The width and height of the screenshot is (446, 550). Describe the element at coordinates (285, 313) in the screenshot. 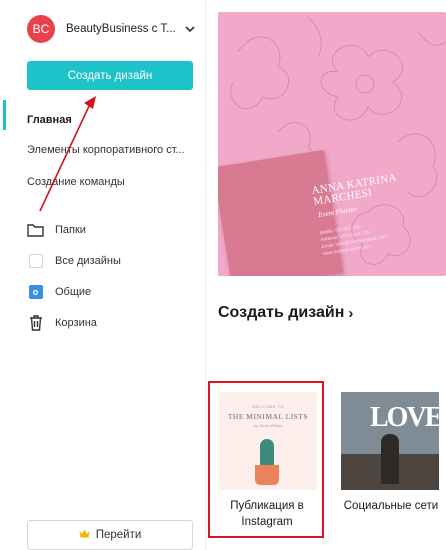

I see `create-design-heading: Создать дизайн ›` at that location.